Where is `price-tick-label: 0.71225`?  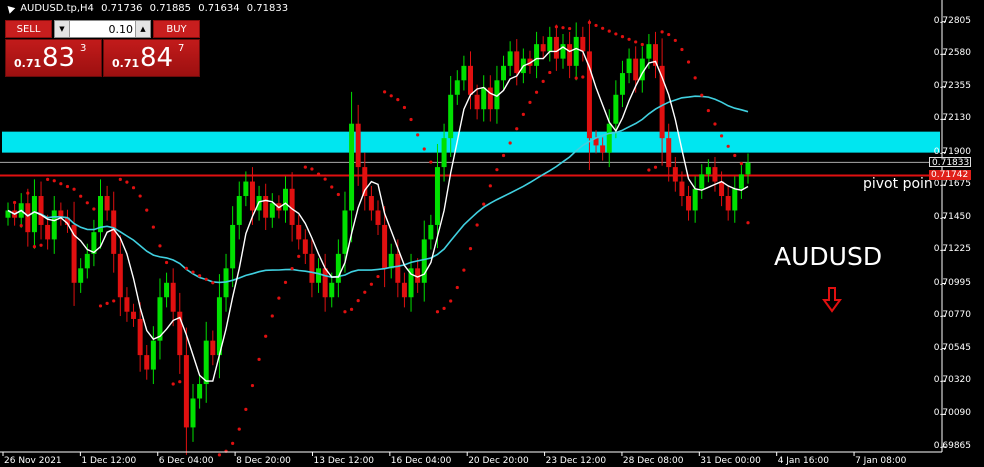
price-tick-label: 0.71225 is located at coordinates (952, 249).